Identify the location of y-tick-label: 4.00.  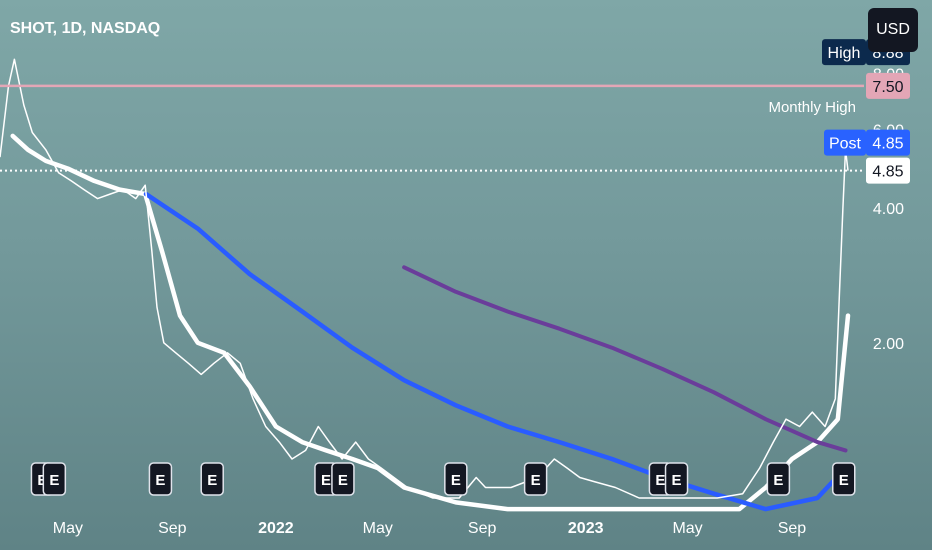
(888, 209).